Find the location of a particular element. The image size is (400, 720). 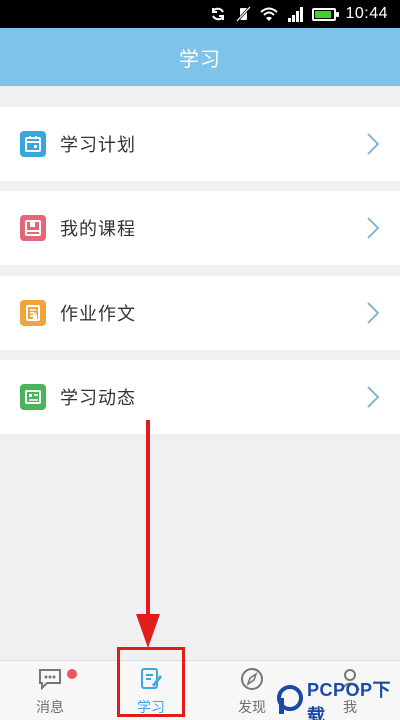

header: 学习 is located at coordinates (200, 57).